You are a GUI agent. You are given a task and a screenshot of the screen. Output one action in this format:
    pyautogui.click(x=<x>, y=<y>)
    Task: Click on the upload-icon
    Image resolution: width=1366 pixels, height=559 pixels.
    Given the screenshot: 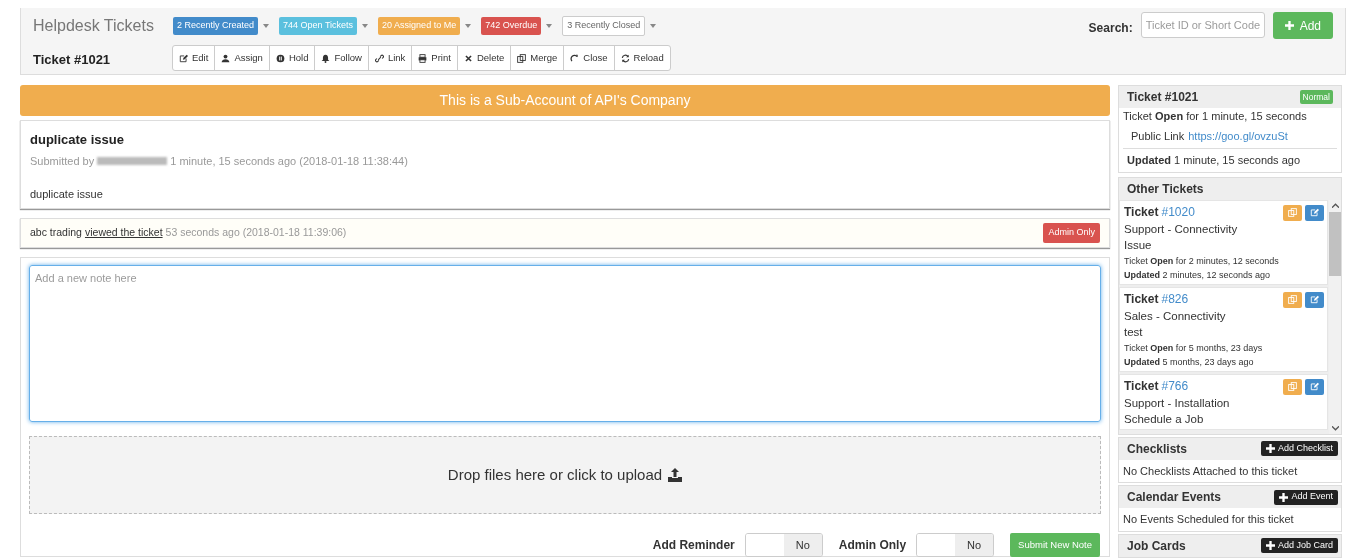 What is the action you would take?
    pyautogui.click(x=675, y=475)
    